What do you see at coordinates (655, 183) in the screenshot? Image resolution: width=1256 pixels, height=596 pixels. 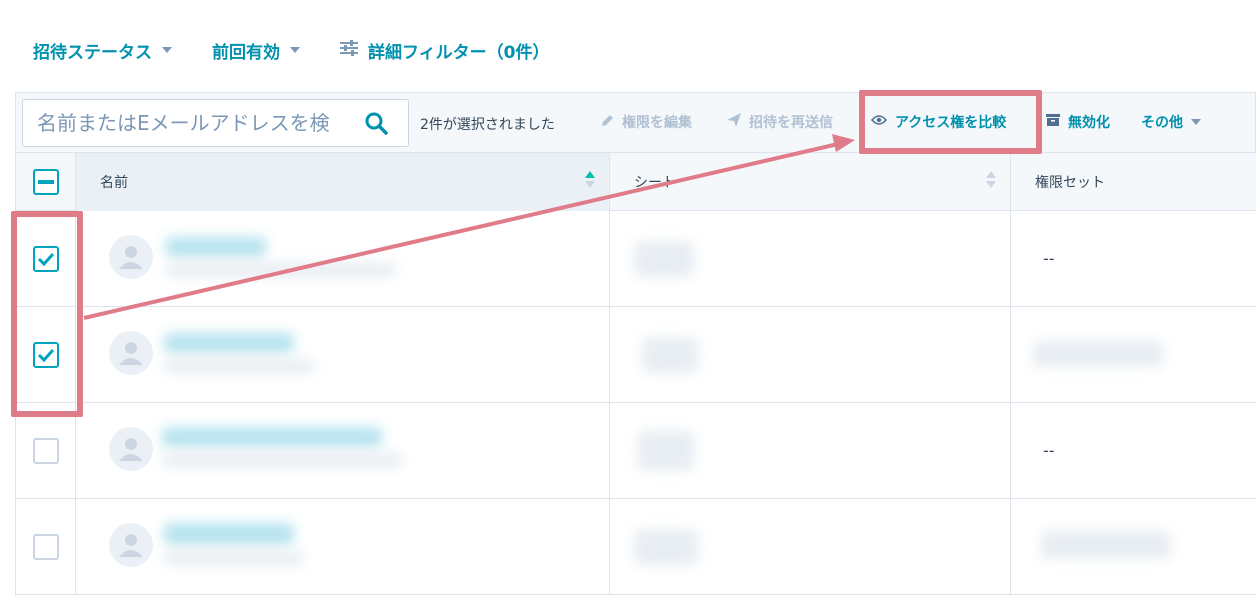 I see `column-seat-label: シート` at bounding box center [655, 183].